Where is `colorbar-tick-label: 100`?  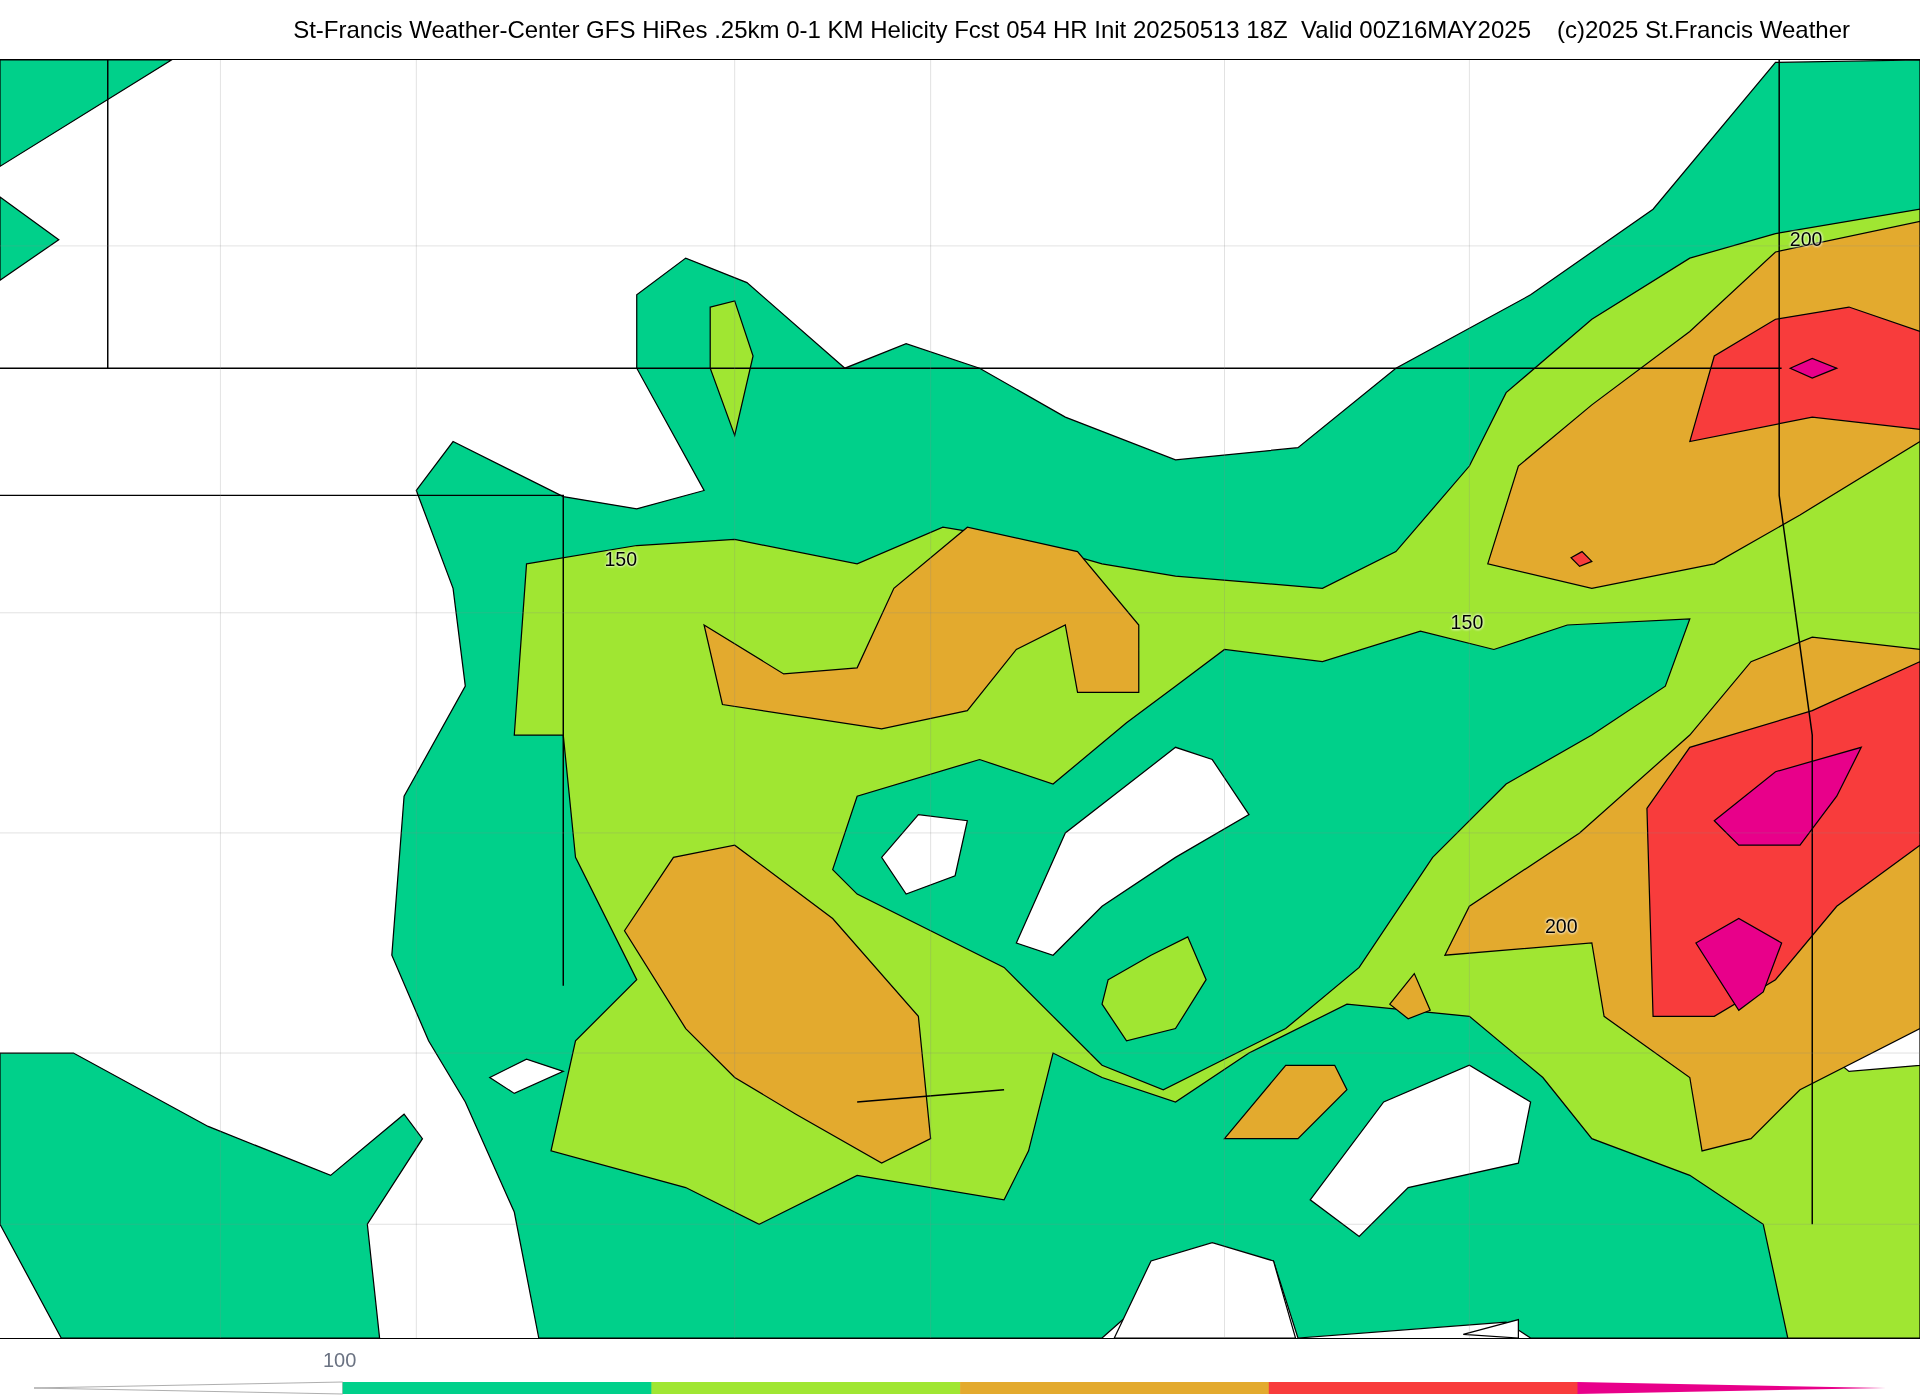 colorbar-tick-label: 100 is located at coordinates (340, 1360).